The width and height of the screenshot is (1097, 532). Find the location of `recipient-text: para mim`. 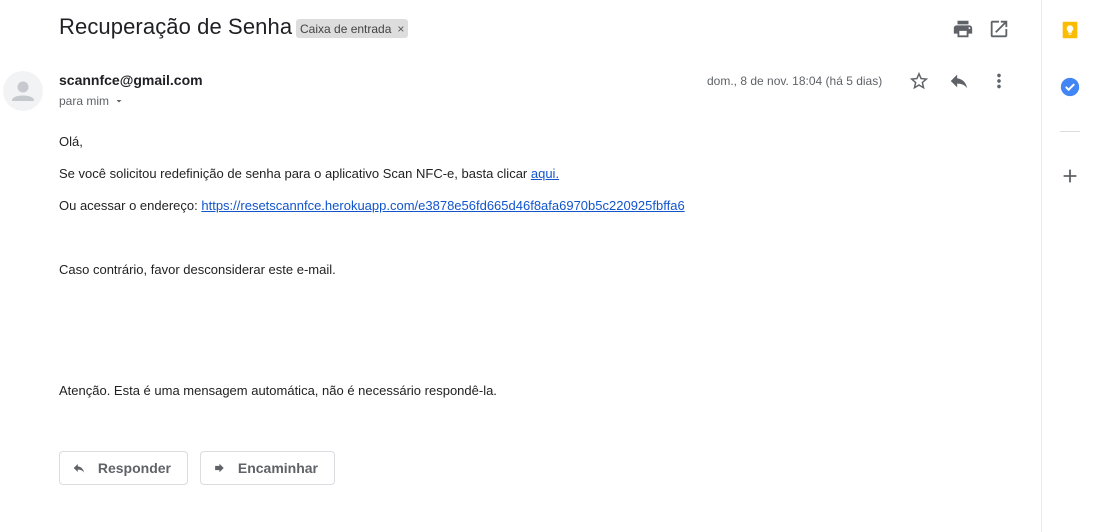

recipient-text: para mim is located at coordinates (84, 101).